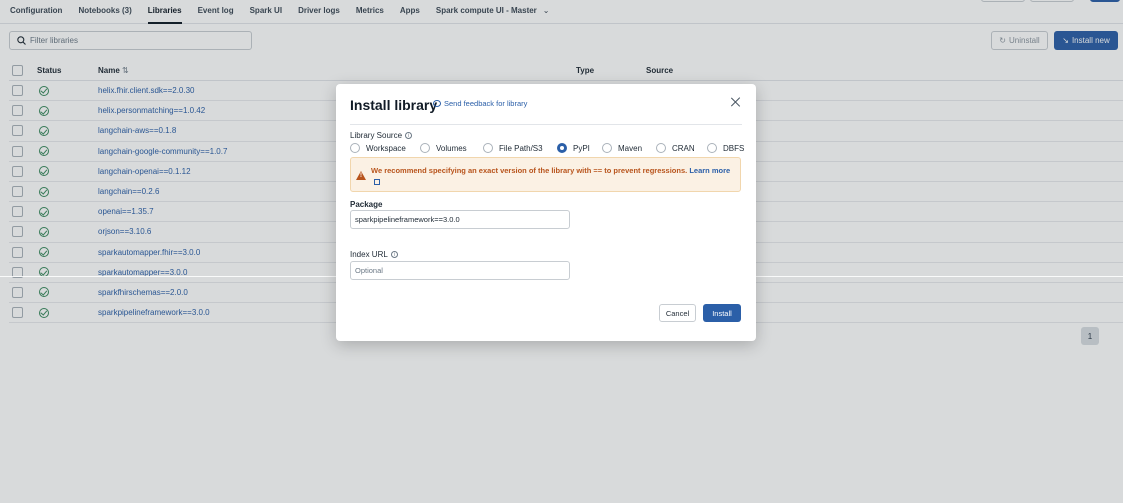  I want to click on radio-pypi: PyPI, so click(579, 148).